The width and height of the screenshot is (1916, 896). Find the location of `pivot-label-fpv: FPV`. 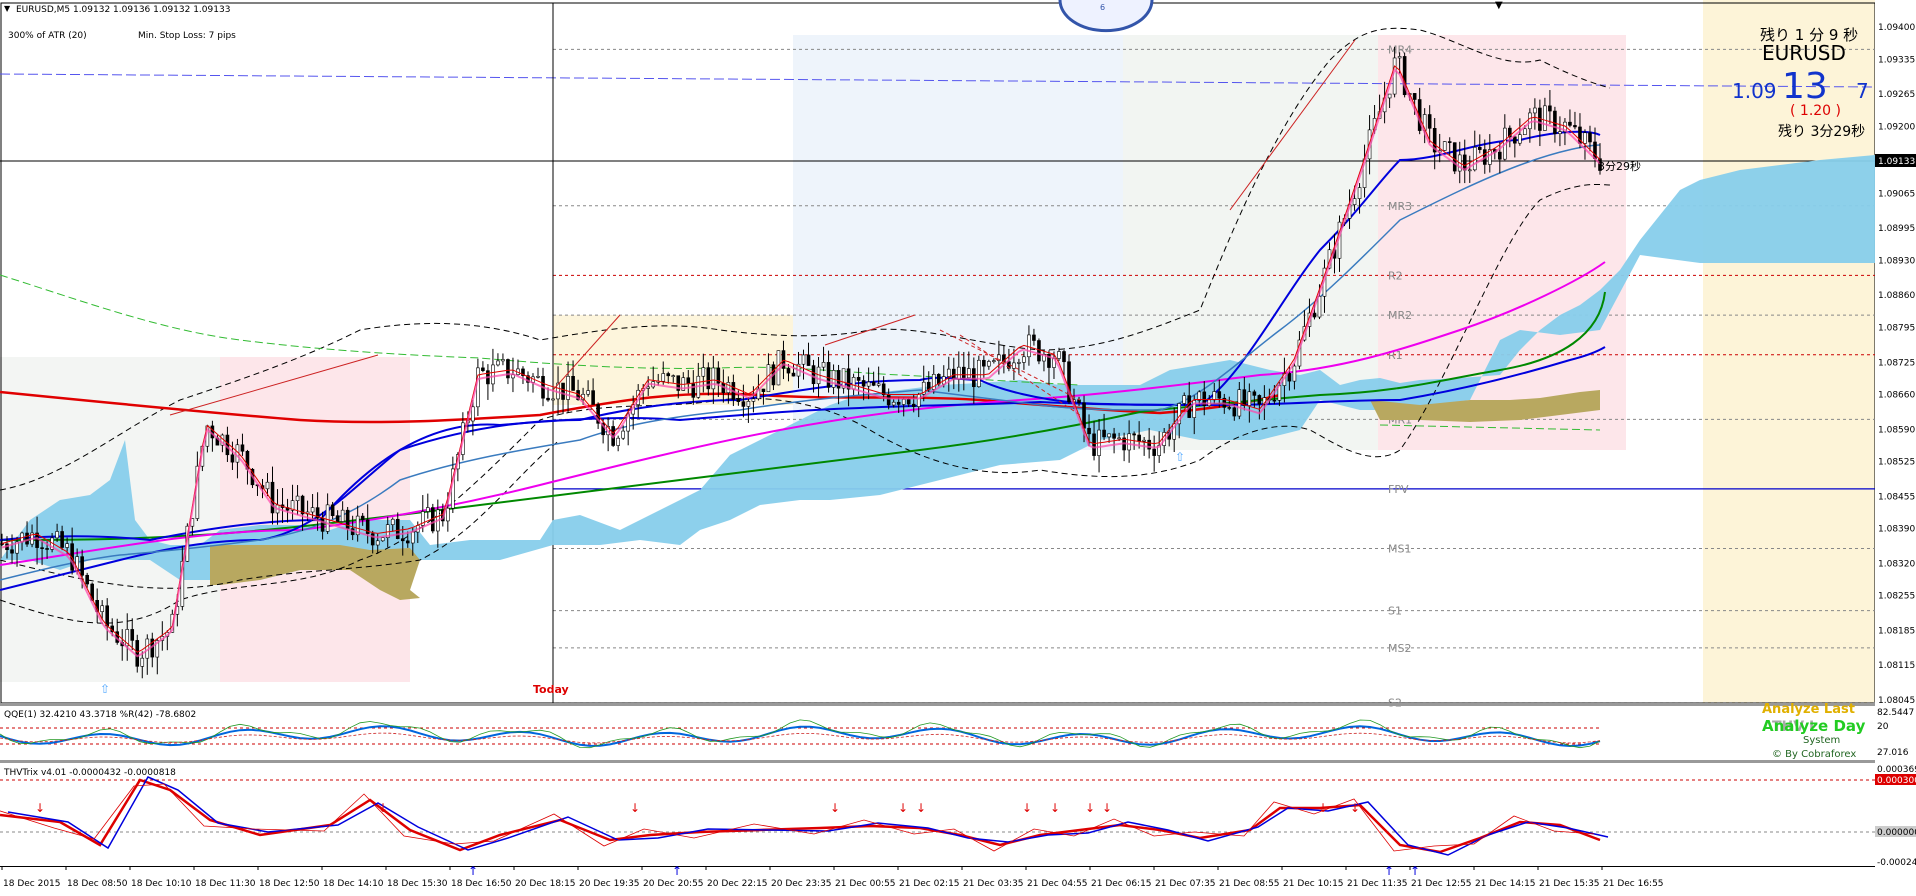

pivot-label-fpv: FPV is located at coordinates (1398, 489).